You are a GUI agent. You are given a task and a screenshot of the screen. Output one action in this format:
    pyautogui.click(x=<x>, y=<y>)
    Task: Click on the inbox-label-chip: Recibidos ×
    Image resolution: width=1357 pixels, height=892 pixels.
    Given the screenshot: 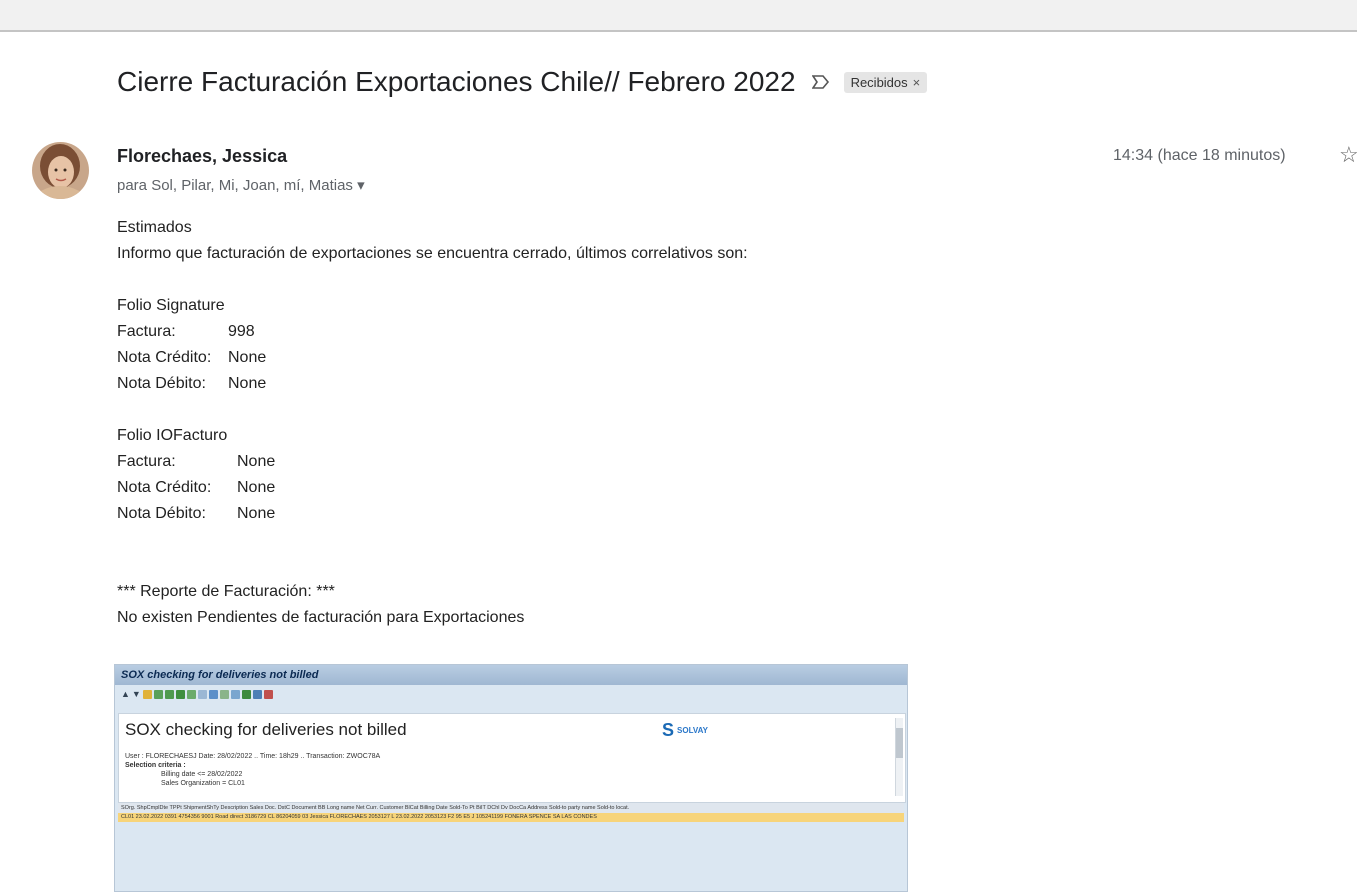 What is the action you would take?
    pyautogui.click(x=885, y=82)
    